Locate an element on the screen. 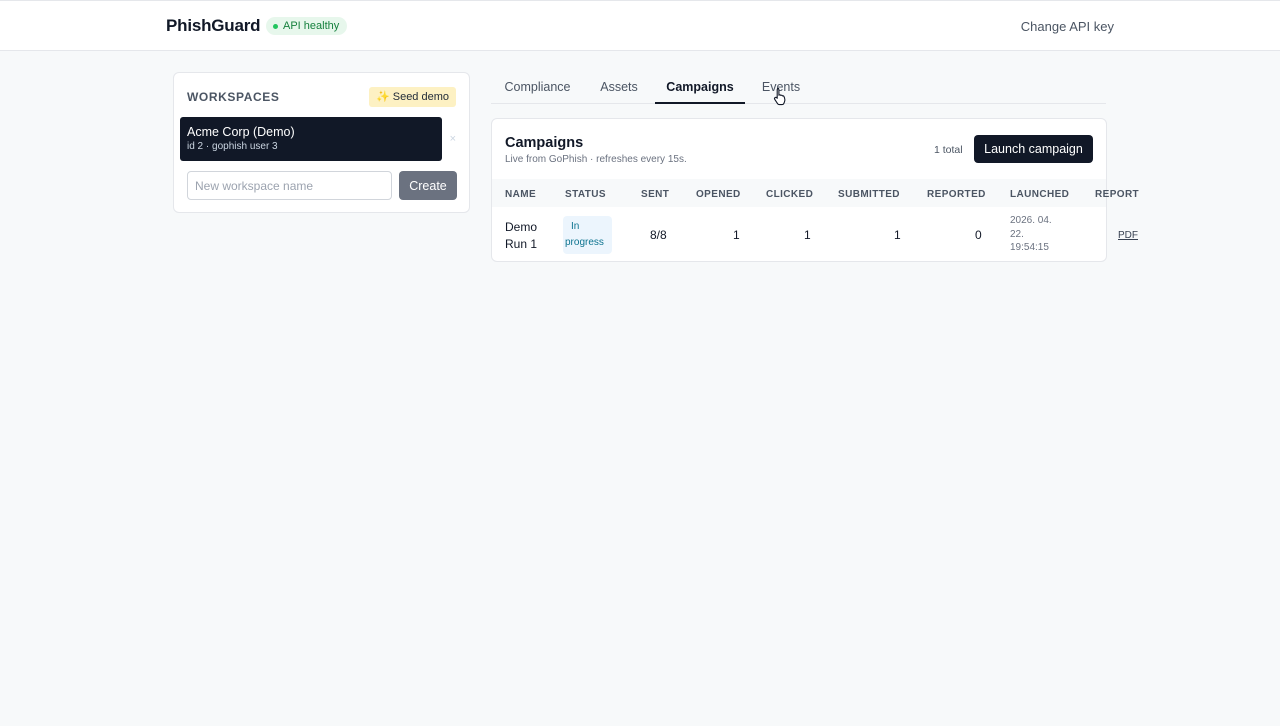 Image resolution: width=1280 pixels, height=726 pixels. column-header-sent: SENT is located at coordinates (655, 194).